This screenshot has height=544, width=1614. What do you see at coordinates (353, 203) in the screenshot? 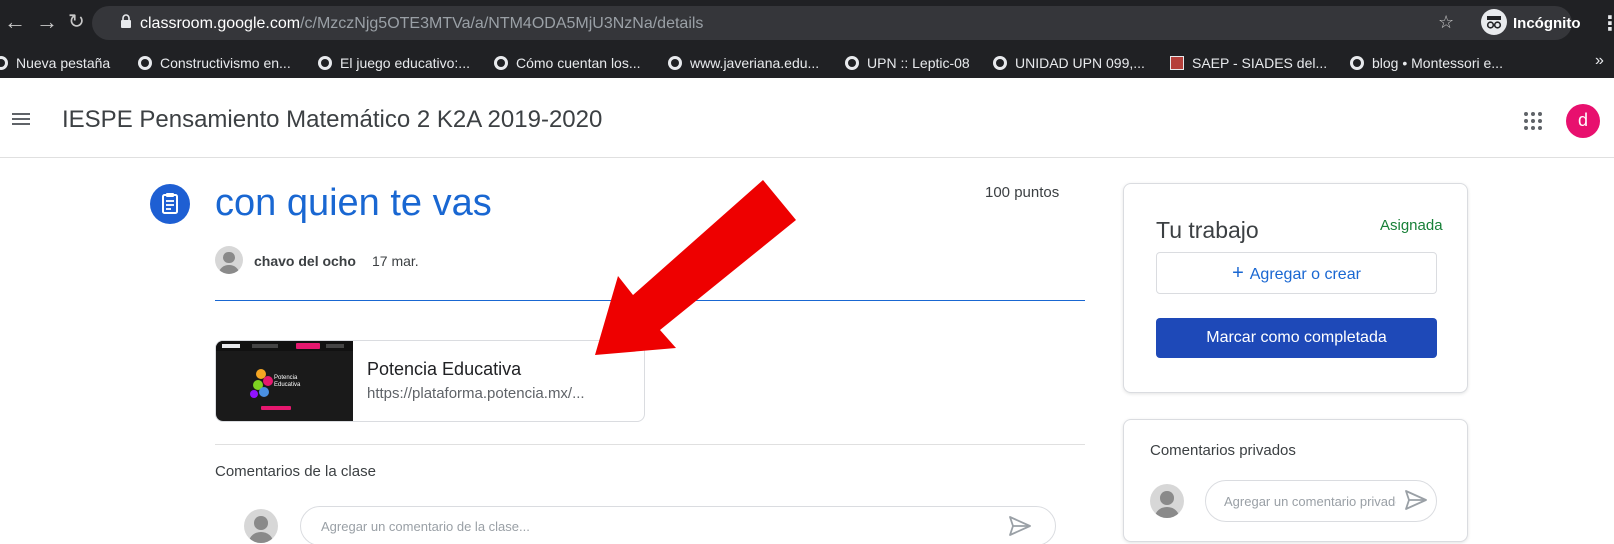
I see `assignment-title: con quien te vas` at bounding box center [353, 203].